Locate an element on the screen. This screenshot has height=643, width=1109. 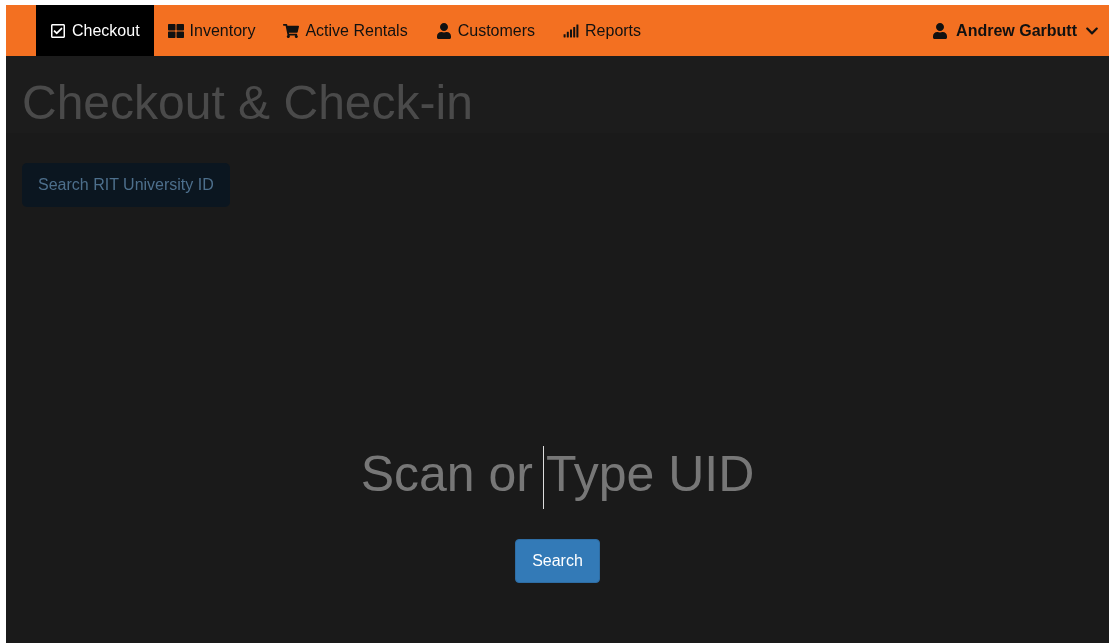
uid-field: Scan or Type UID is located at coordinates (557, 474).